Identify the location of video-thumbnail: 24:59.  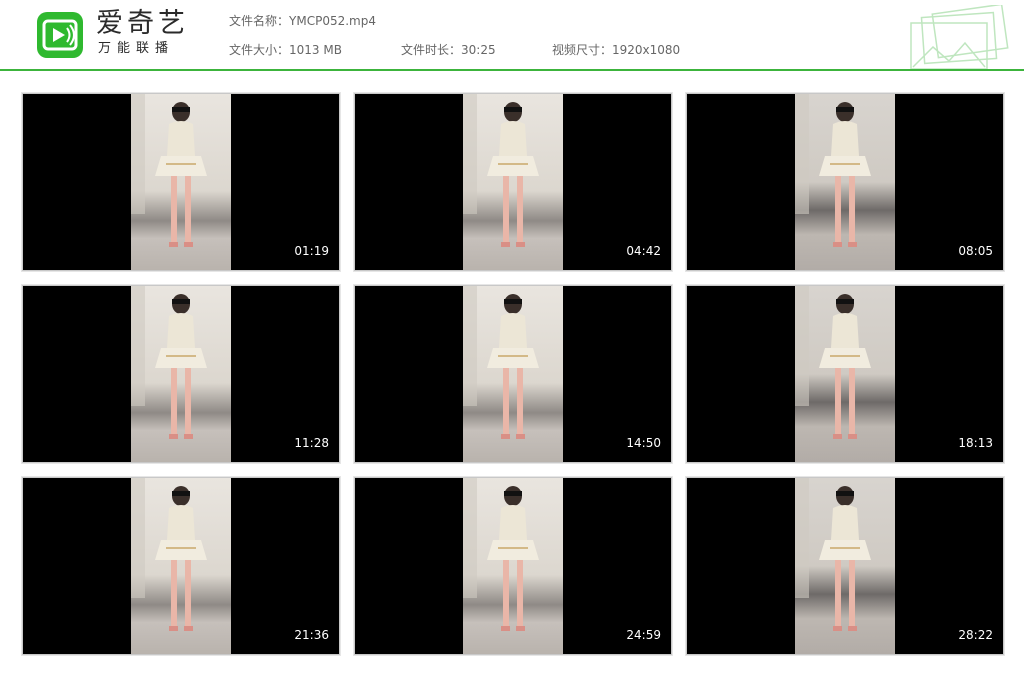
(513, 566).